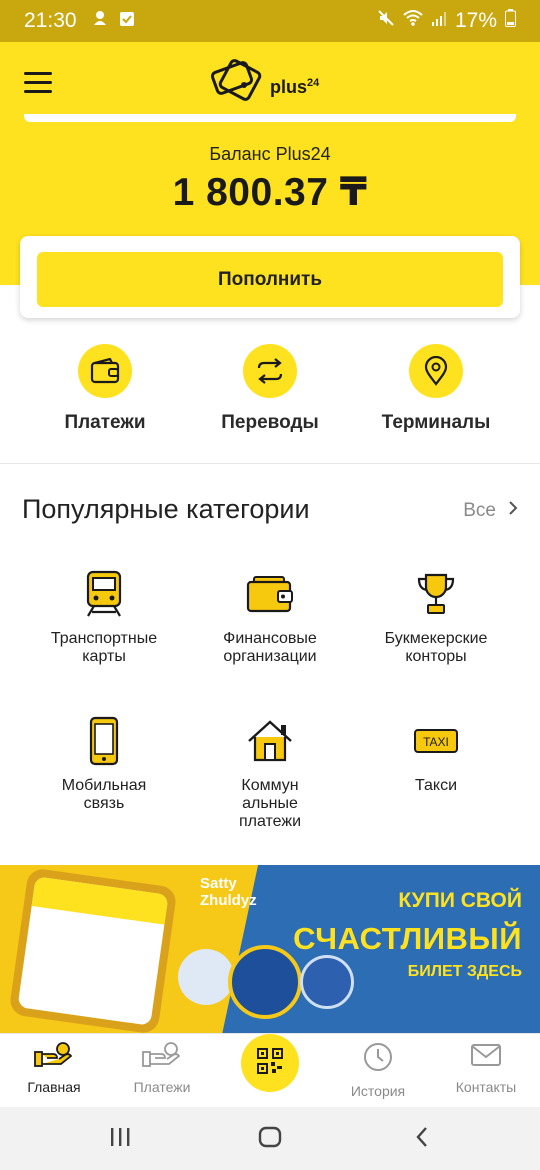 The height and width of the screenshot is (1170, 540). Describe the element at coordinates (436, 594) in the screenshot. I see `trophy-icon` at that location.